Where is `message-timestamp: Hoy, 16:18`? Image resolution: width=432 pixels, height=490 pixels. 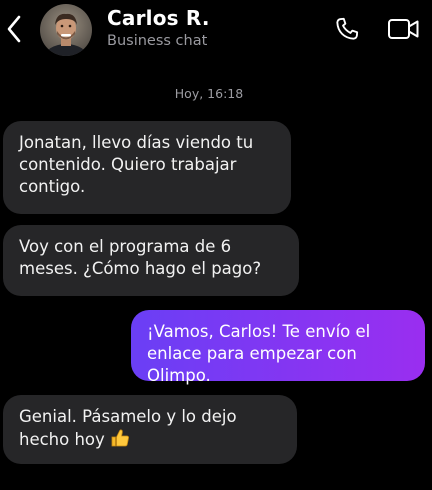
message-timestamp: Hoy, 16:18 is located at coordinates (209, 93).